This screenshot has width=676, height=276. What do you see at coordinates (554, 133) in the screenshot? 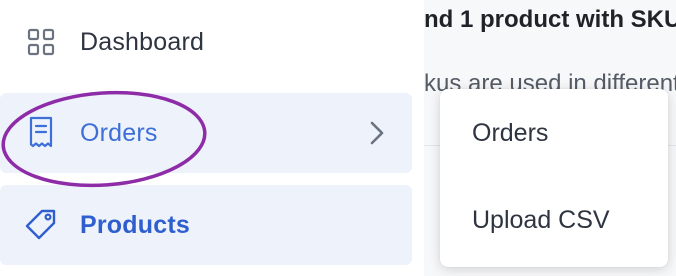
I see `submenu-item-orders: Orders` at bounding box center [554, 133].